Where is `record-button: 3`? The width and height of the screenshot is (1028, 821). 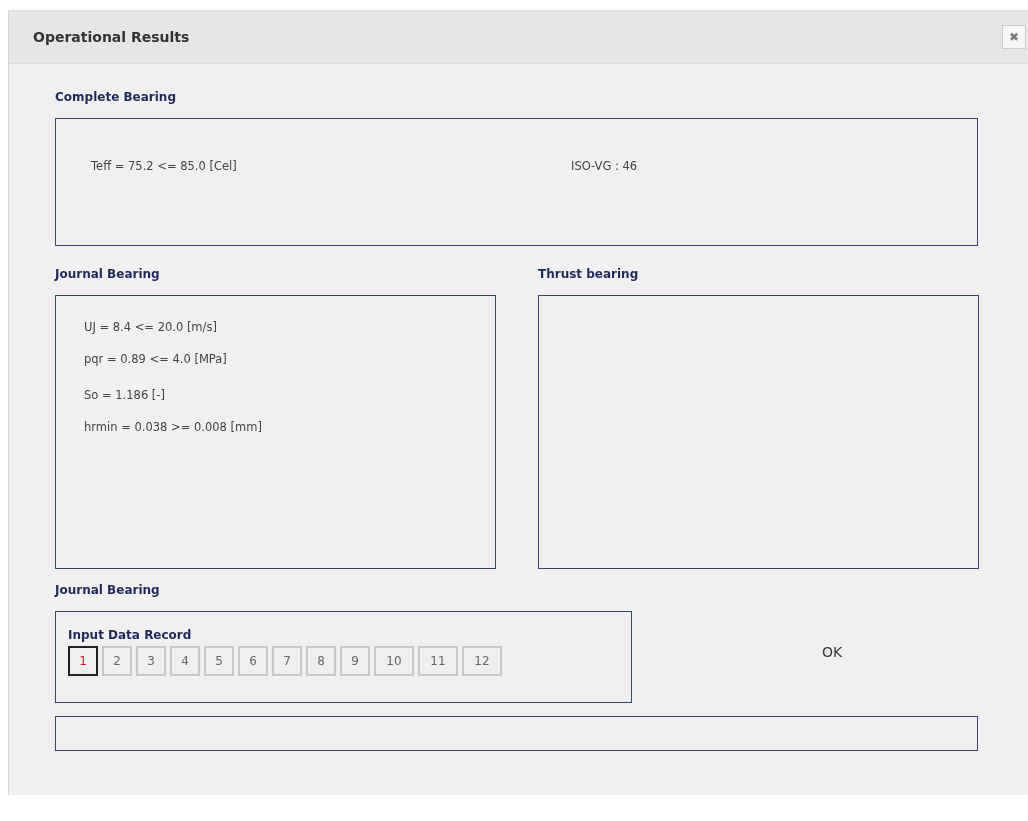
record-button: 3 is located at coordinates (151, 661).